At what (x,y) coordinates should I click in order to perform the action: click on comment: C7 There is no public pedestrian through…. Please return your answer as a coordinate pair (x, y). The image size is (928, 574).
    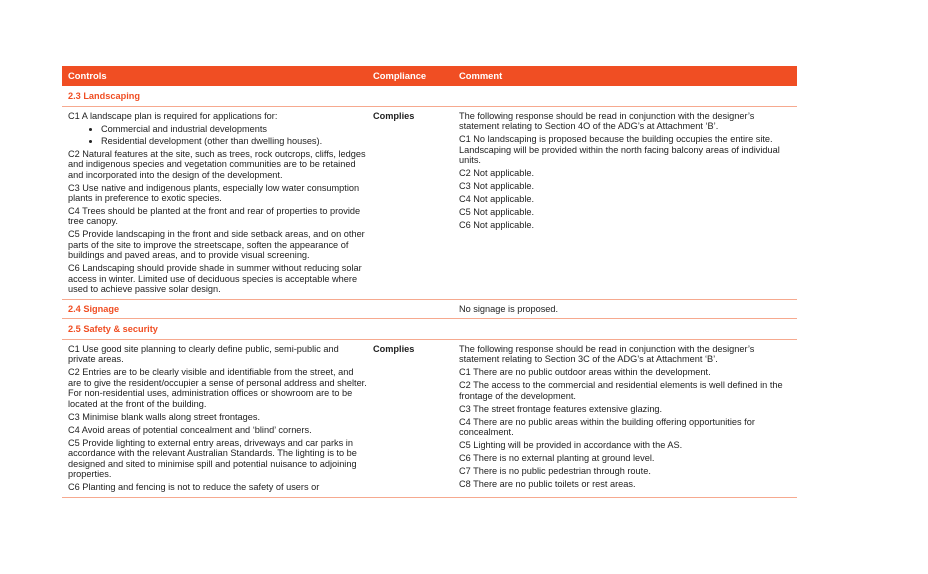
    Looking at the image, I should click on (555, 471).